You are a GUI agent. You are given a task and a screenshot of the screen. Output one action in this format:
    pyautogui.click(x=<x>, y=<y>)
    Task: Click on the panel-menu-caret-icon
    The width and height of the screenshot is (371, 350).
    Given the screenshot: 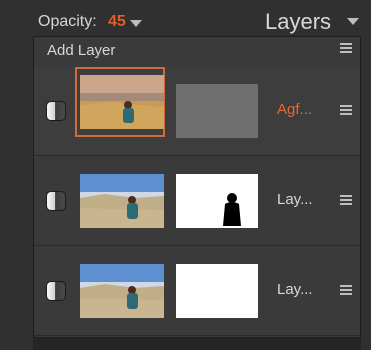 What is the action you would take?
    pyautogui.click(x=353, y=21)
    